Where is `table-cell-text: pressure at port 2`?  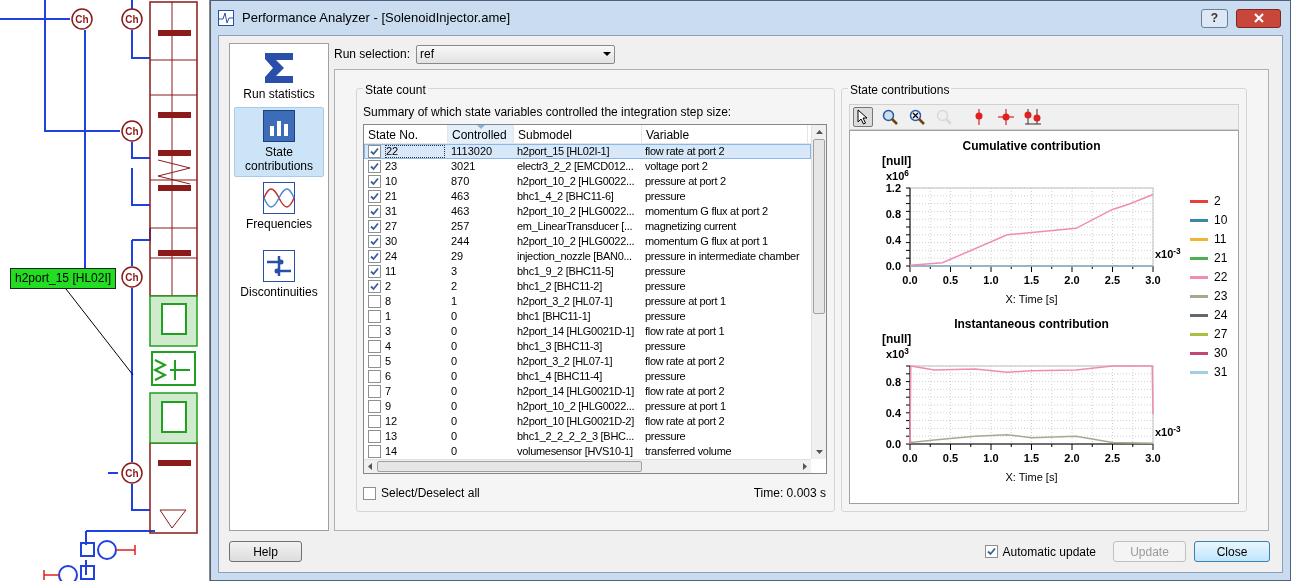 table-cell-text: pressure at port 2 is located at coordinates (685, 182).